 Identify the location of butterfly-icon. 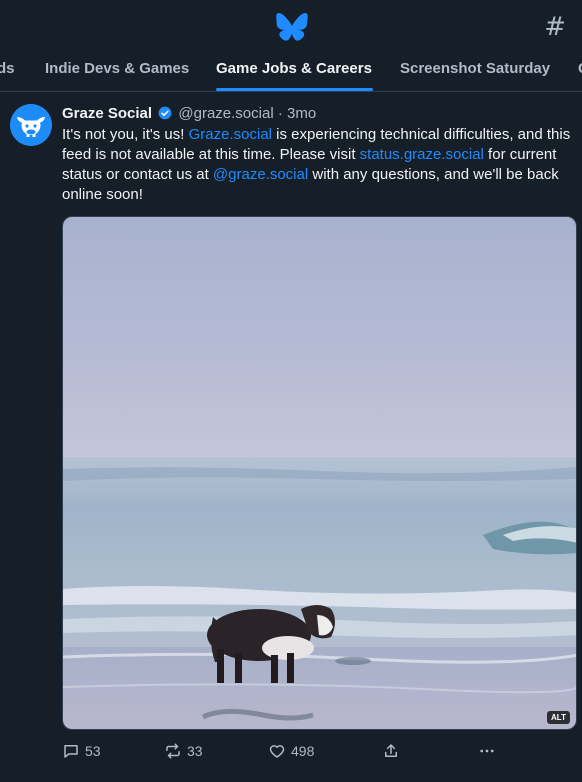
(292, 27).